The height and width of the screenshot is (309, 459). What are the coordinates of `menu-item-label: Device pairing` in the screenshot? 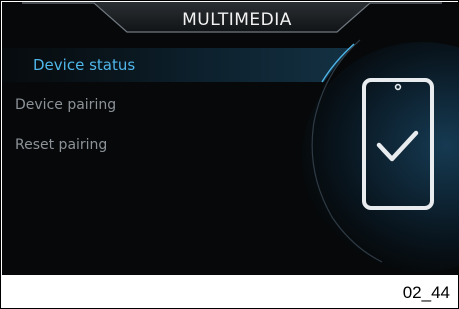 It's located at (66, 105).